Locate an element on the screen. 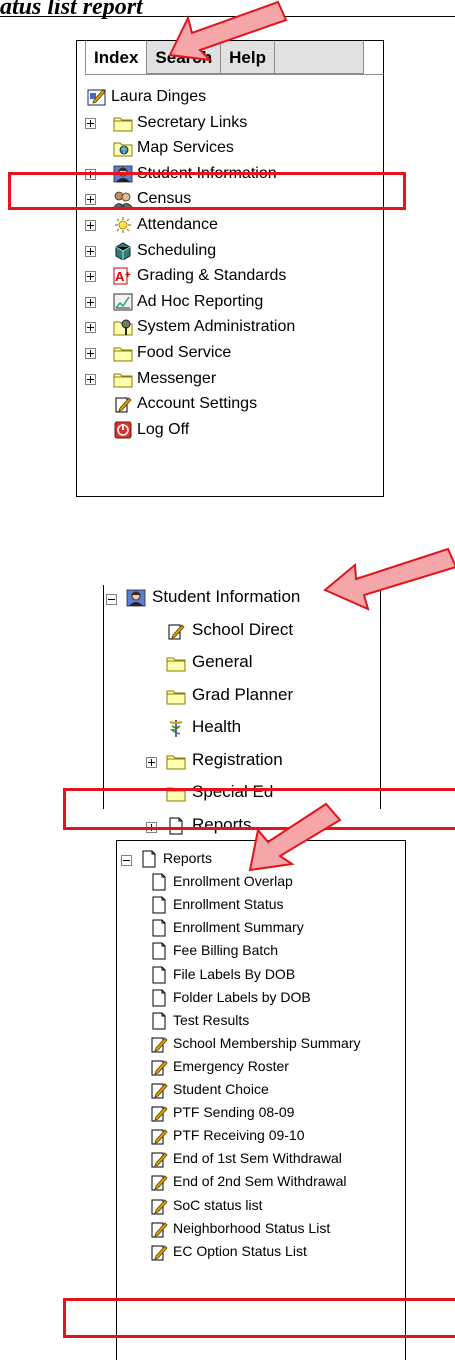 The height and width of the screenshot is (1360, 455). tree-item-ad-hoc-reporting: Ad Hoc Reporting is located at coordinates (227, 302).